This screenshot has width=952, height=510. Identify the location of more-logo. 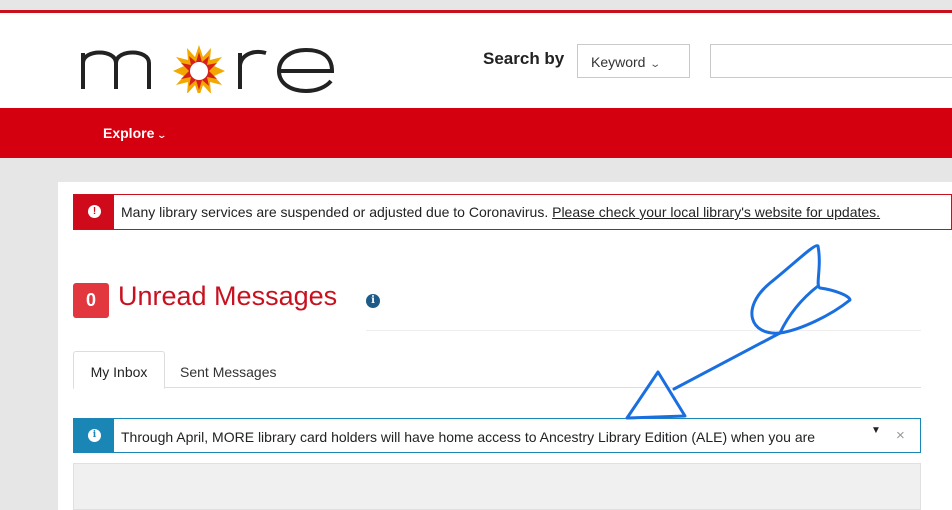
(210, 62).